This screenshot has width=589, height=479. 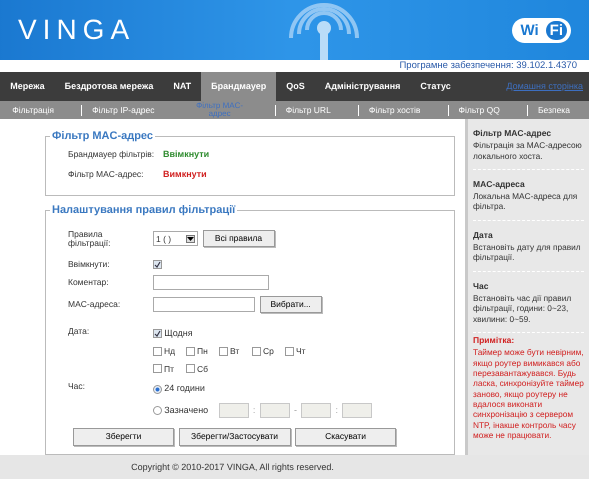 What do you see at coordinates (202, 369) in the screenshot?
I see `checkbox-label: Сб` at bounding box center [202, 369].